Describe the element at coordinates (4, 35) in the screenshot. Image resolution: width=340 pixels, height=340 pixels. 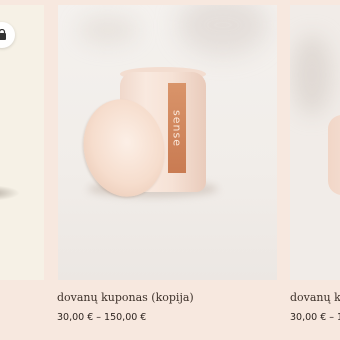
I see `shopping-bag-icon` at that location.